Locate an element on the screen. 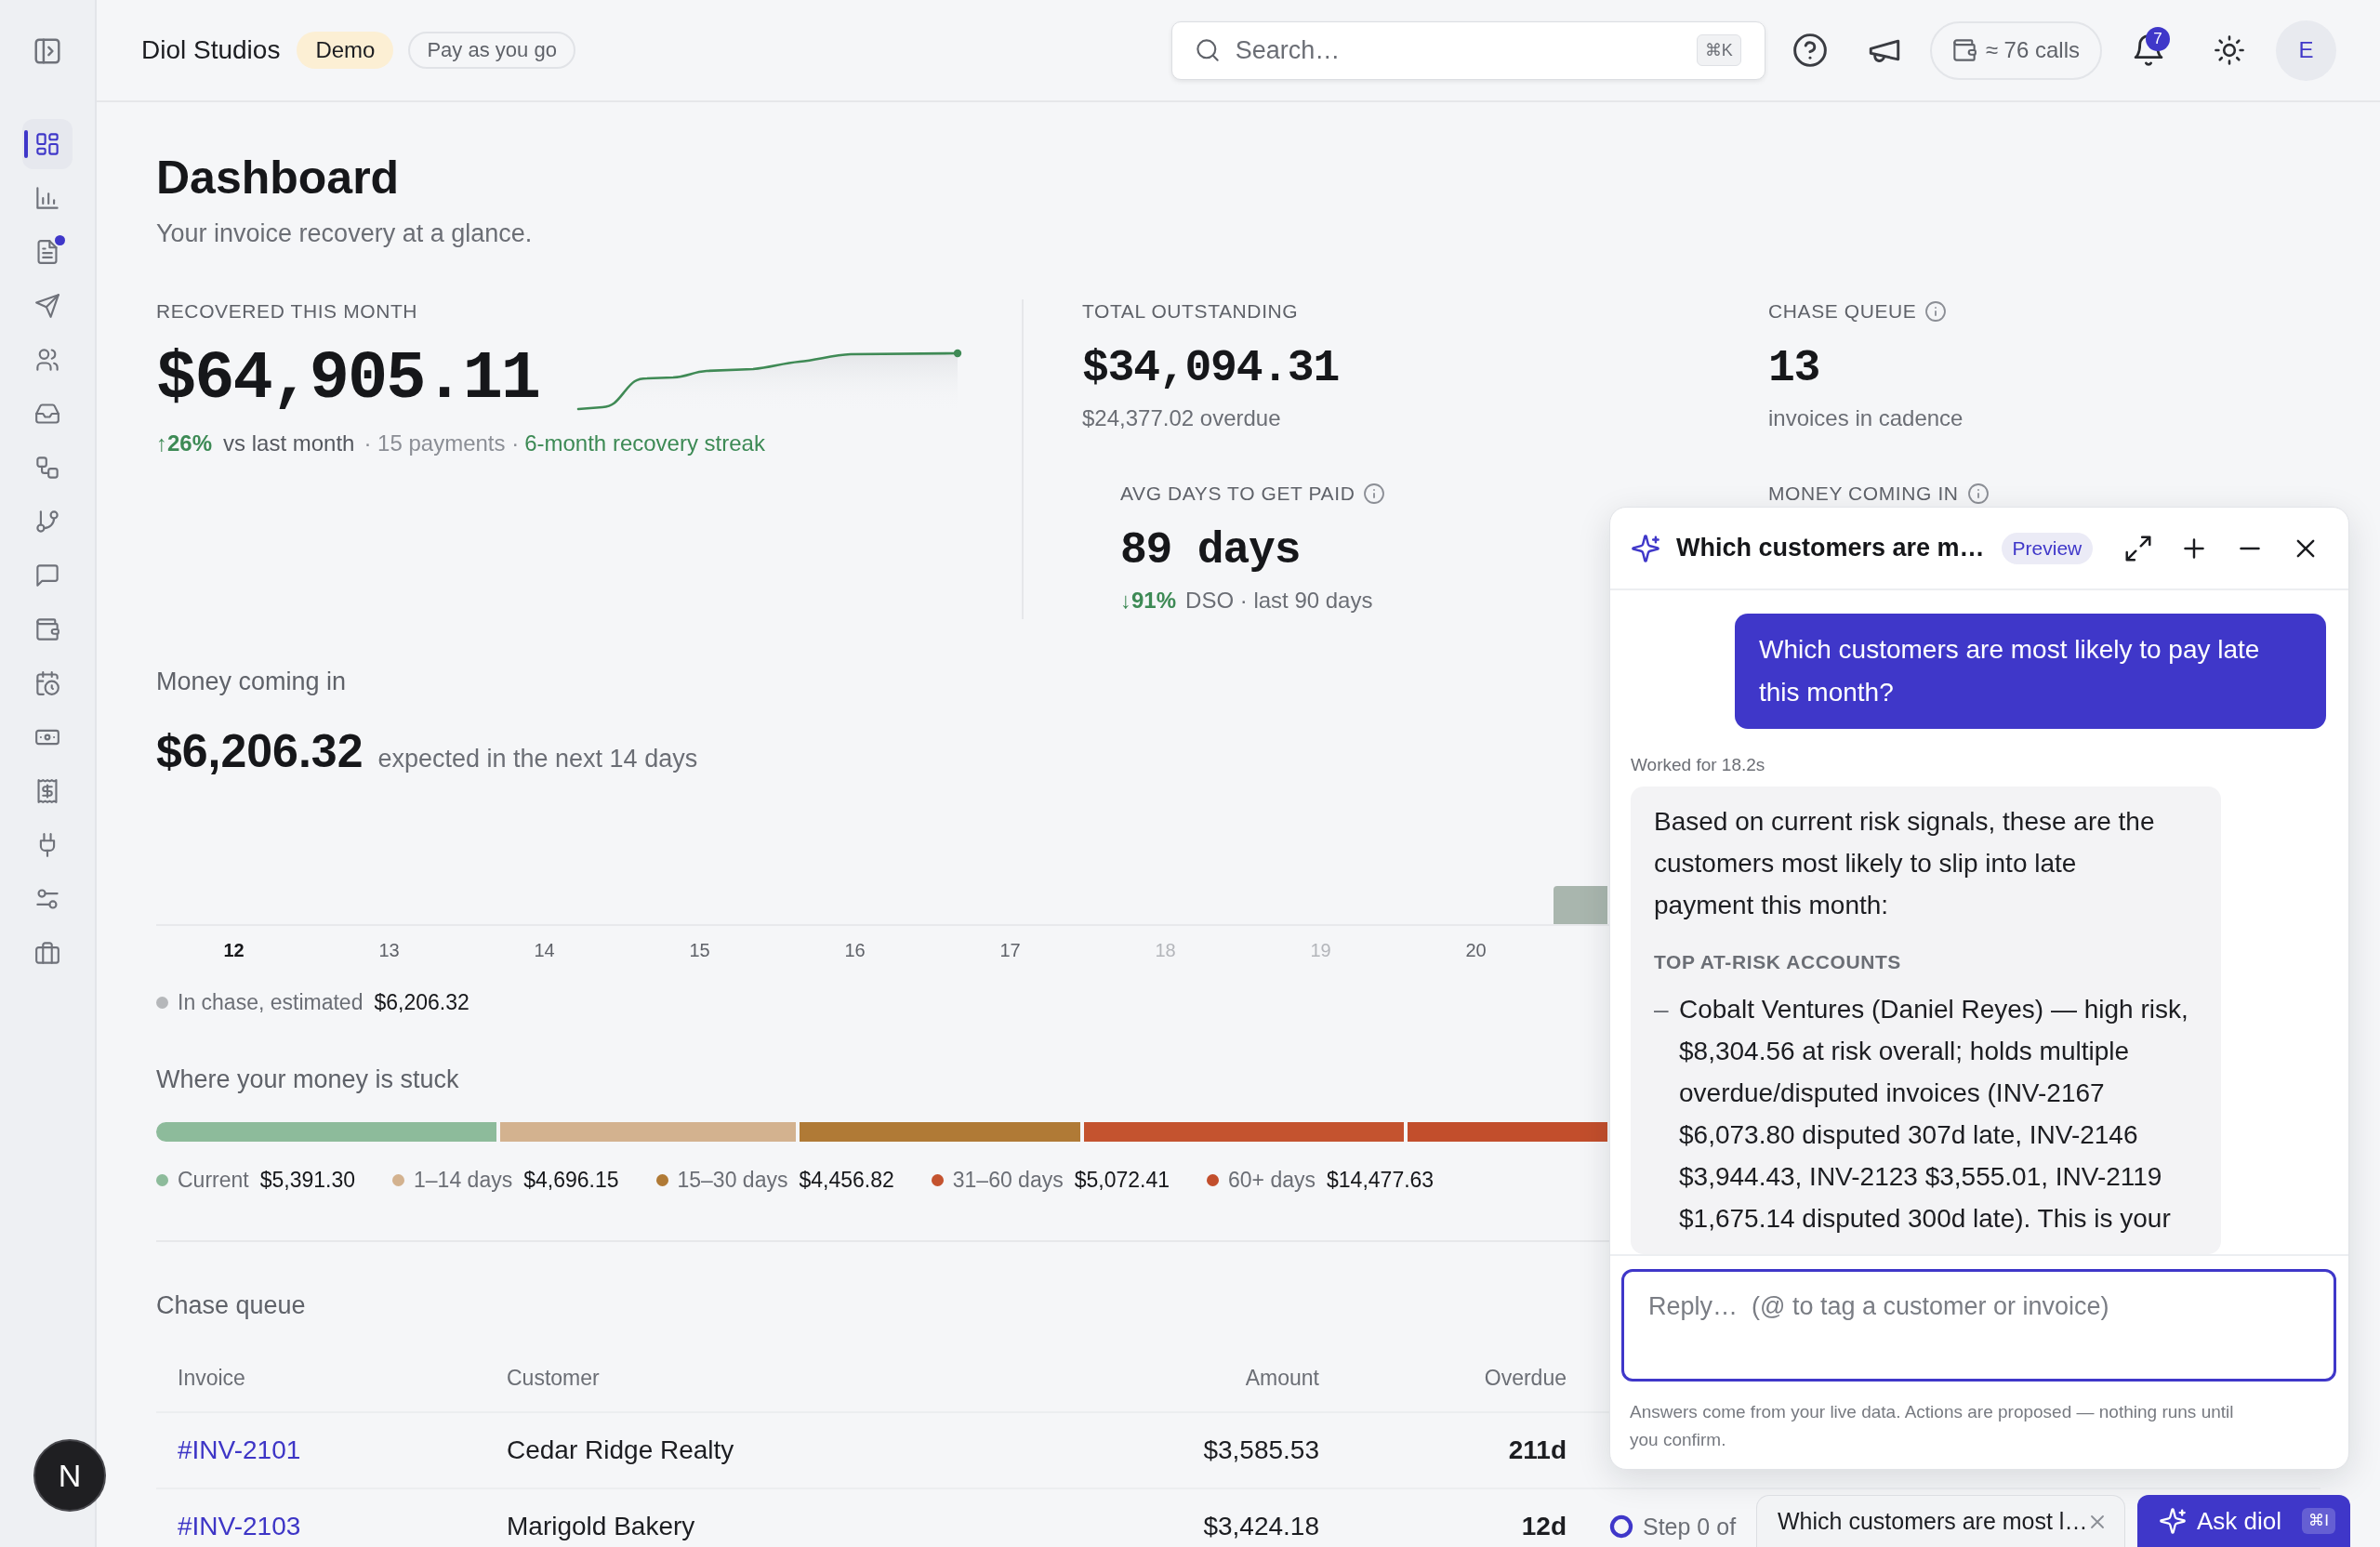 Image resolution: width=2380 pixels, height=1547 pixels. change-indicator: ↓91% is located at coordinates (1148, 601).